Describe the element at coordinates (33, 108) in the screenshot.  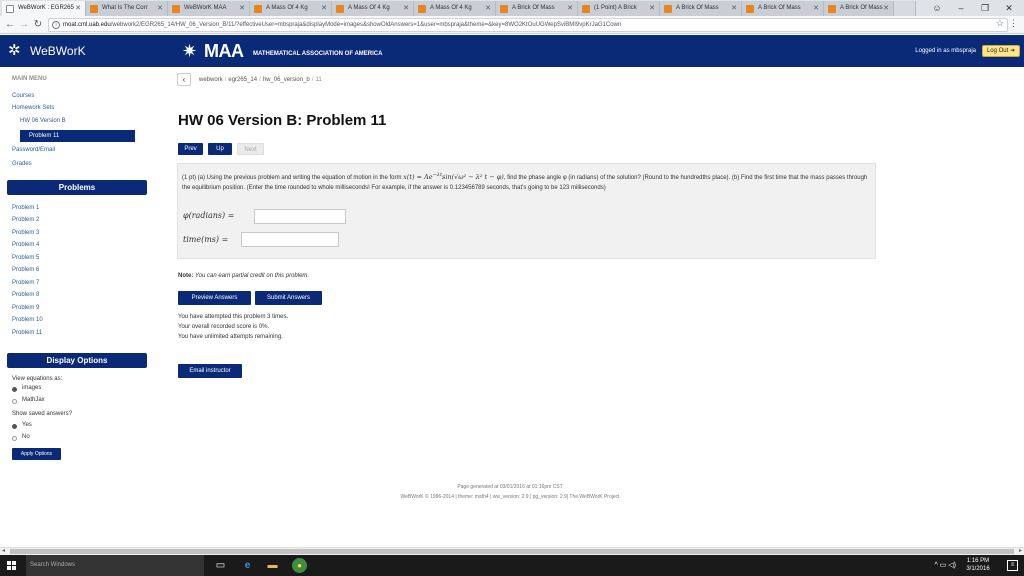
I see `sidebar-link-homework-sets: Homework Sets` at that location.